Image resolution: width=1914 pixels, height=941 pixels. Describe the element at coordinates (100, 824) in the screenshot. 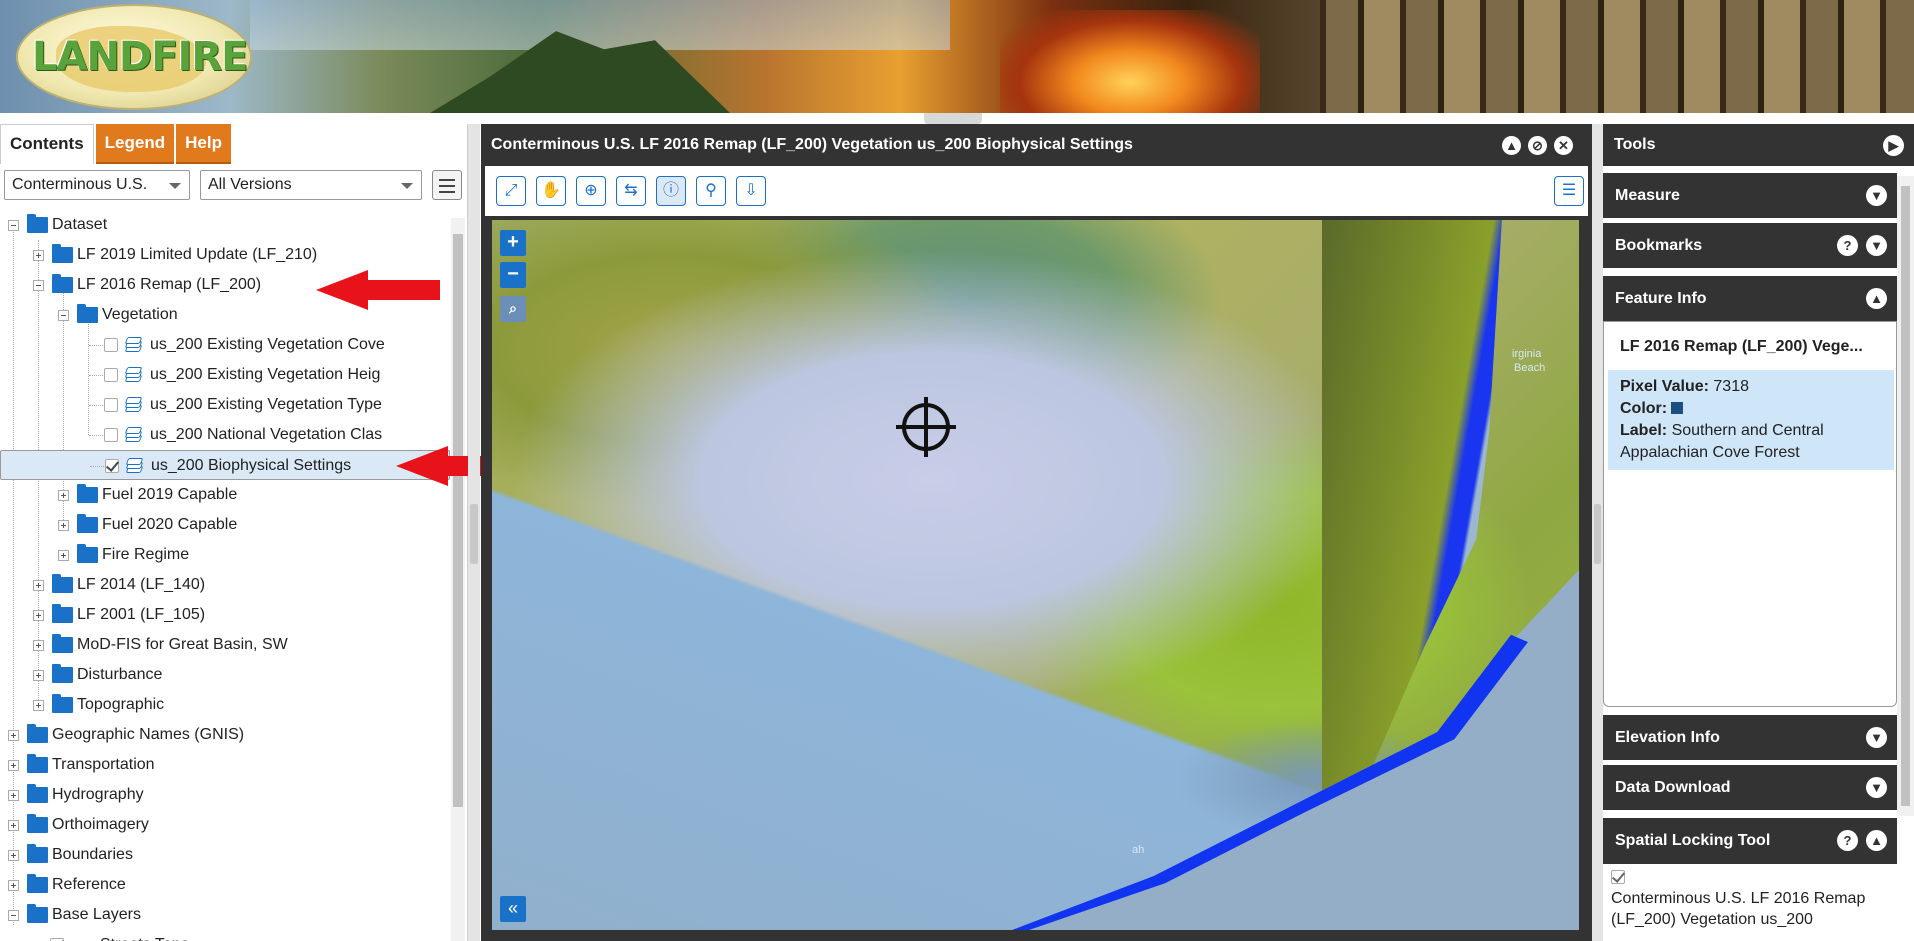

I see `tree-node-label: Orthoimagery` at that location.